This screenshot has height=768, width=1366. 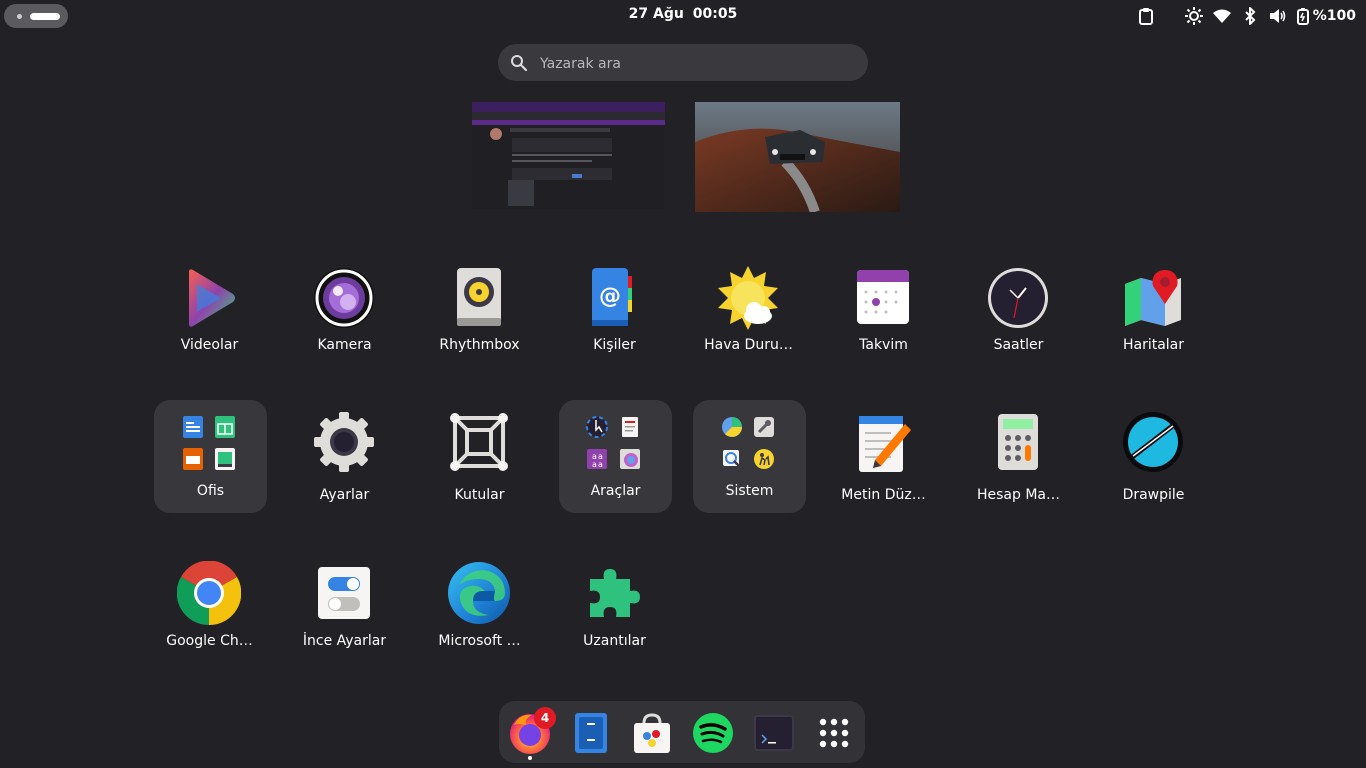 What do you see at coordinates (615, 491) in the screenshot?
I see `folder-label: Araçlar` at bounding box center [615, 491].